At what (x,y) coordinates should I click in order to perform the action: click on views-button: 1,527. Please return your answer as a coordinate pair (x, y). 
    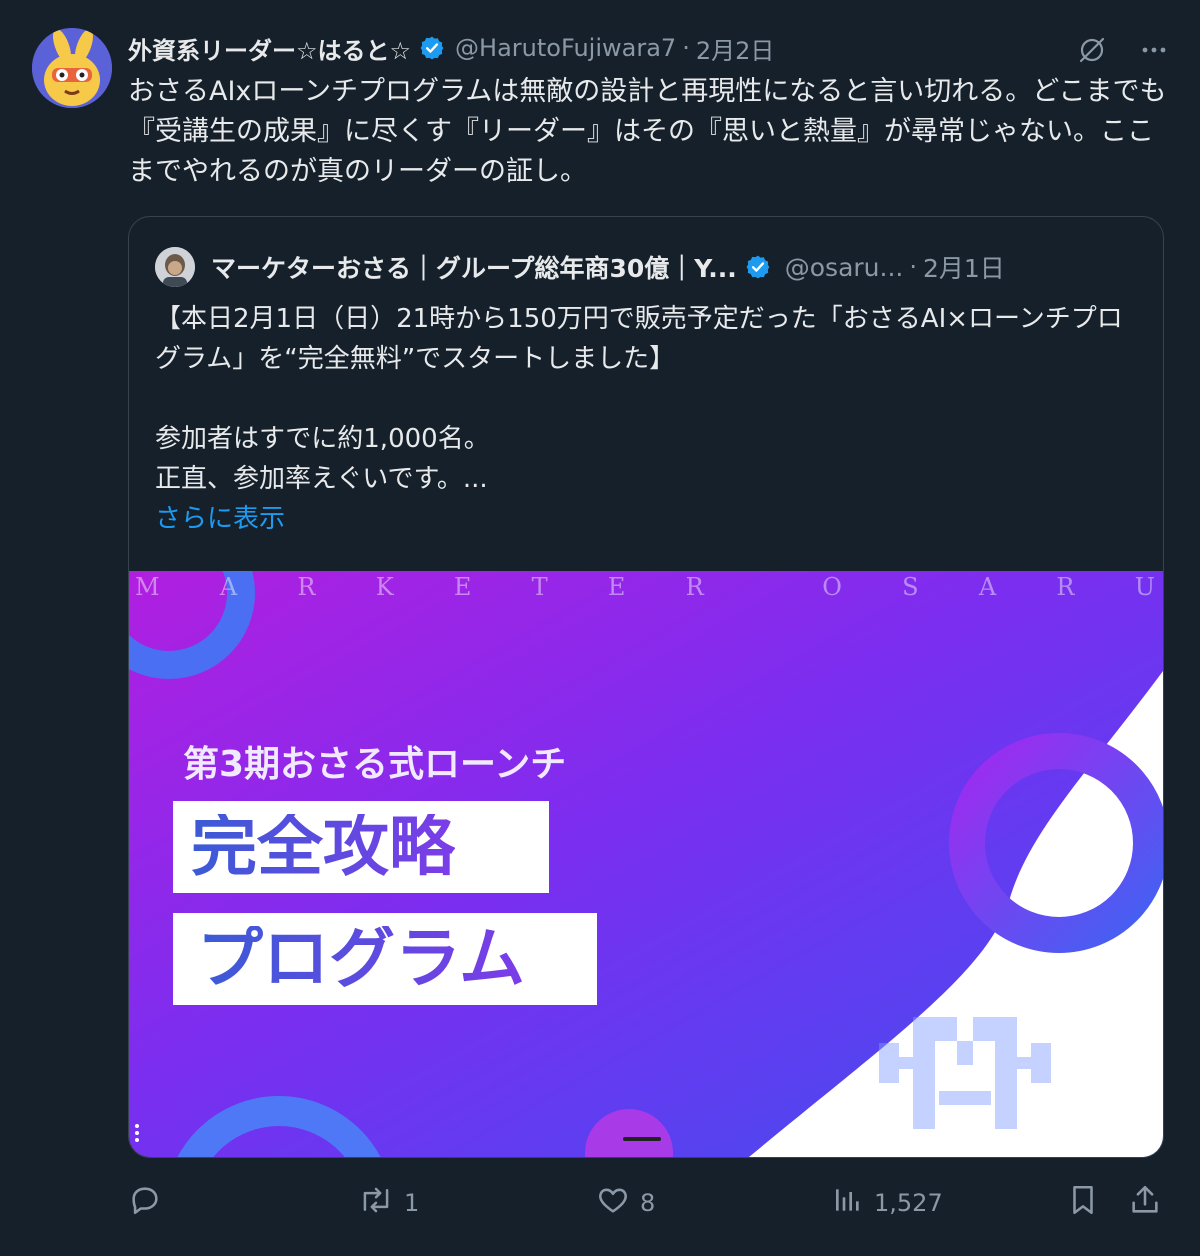
    Looking at the image, I should click on (887, 1203).